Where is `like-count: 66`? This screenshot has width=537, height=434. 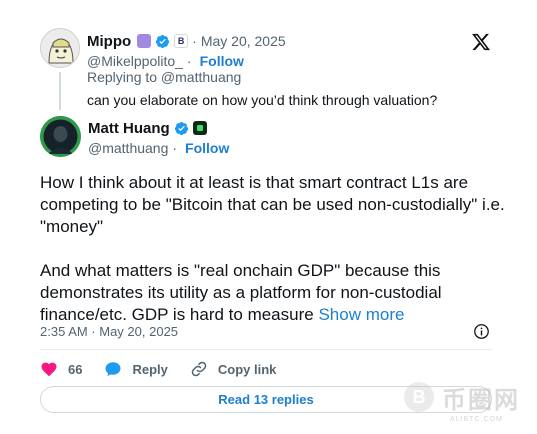 like-count: 66 is located at coordinates (75, 369).